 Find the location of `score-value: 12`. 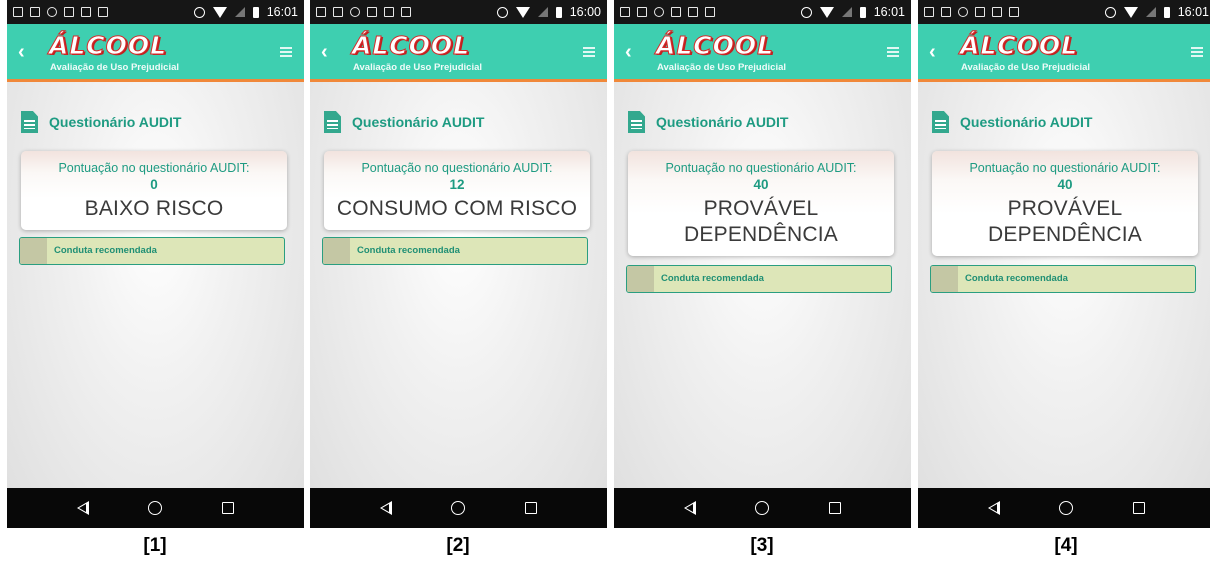

score-value: 12 is located at coordinates (457, 184).